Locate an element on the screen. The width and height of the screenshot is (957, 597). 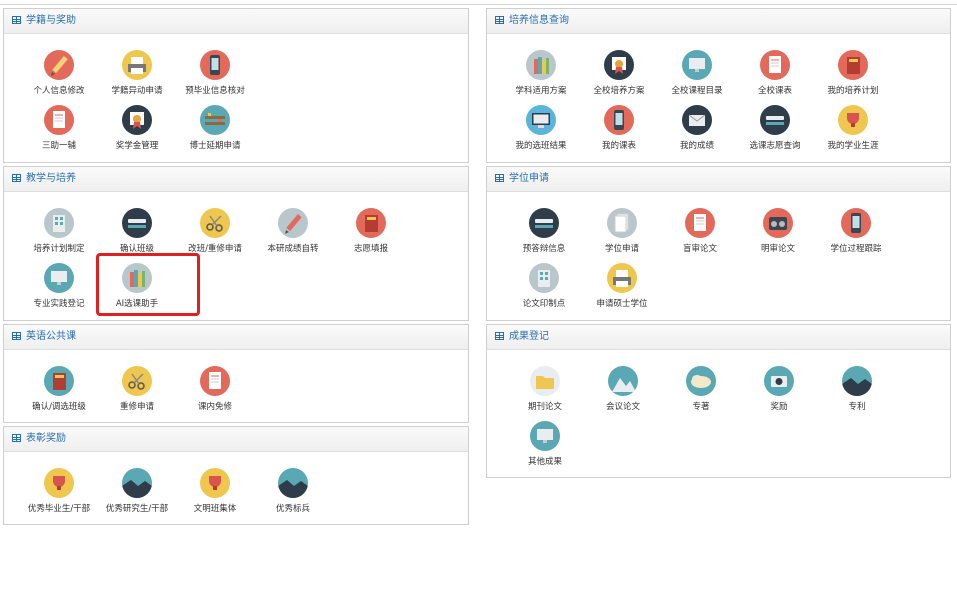
bookshelf-icon is located at coordinates (215, 120).